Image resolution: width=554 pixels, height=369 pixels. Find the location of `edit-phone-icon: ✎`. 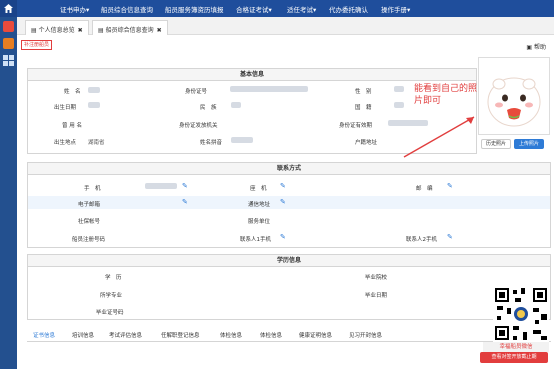

edit-phone-icon: ✎ is located at coordinates (283, 186).